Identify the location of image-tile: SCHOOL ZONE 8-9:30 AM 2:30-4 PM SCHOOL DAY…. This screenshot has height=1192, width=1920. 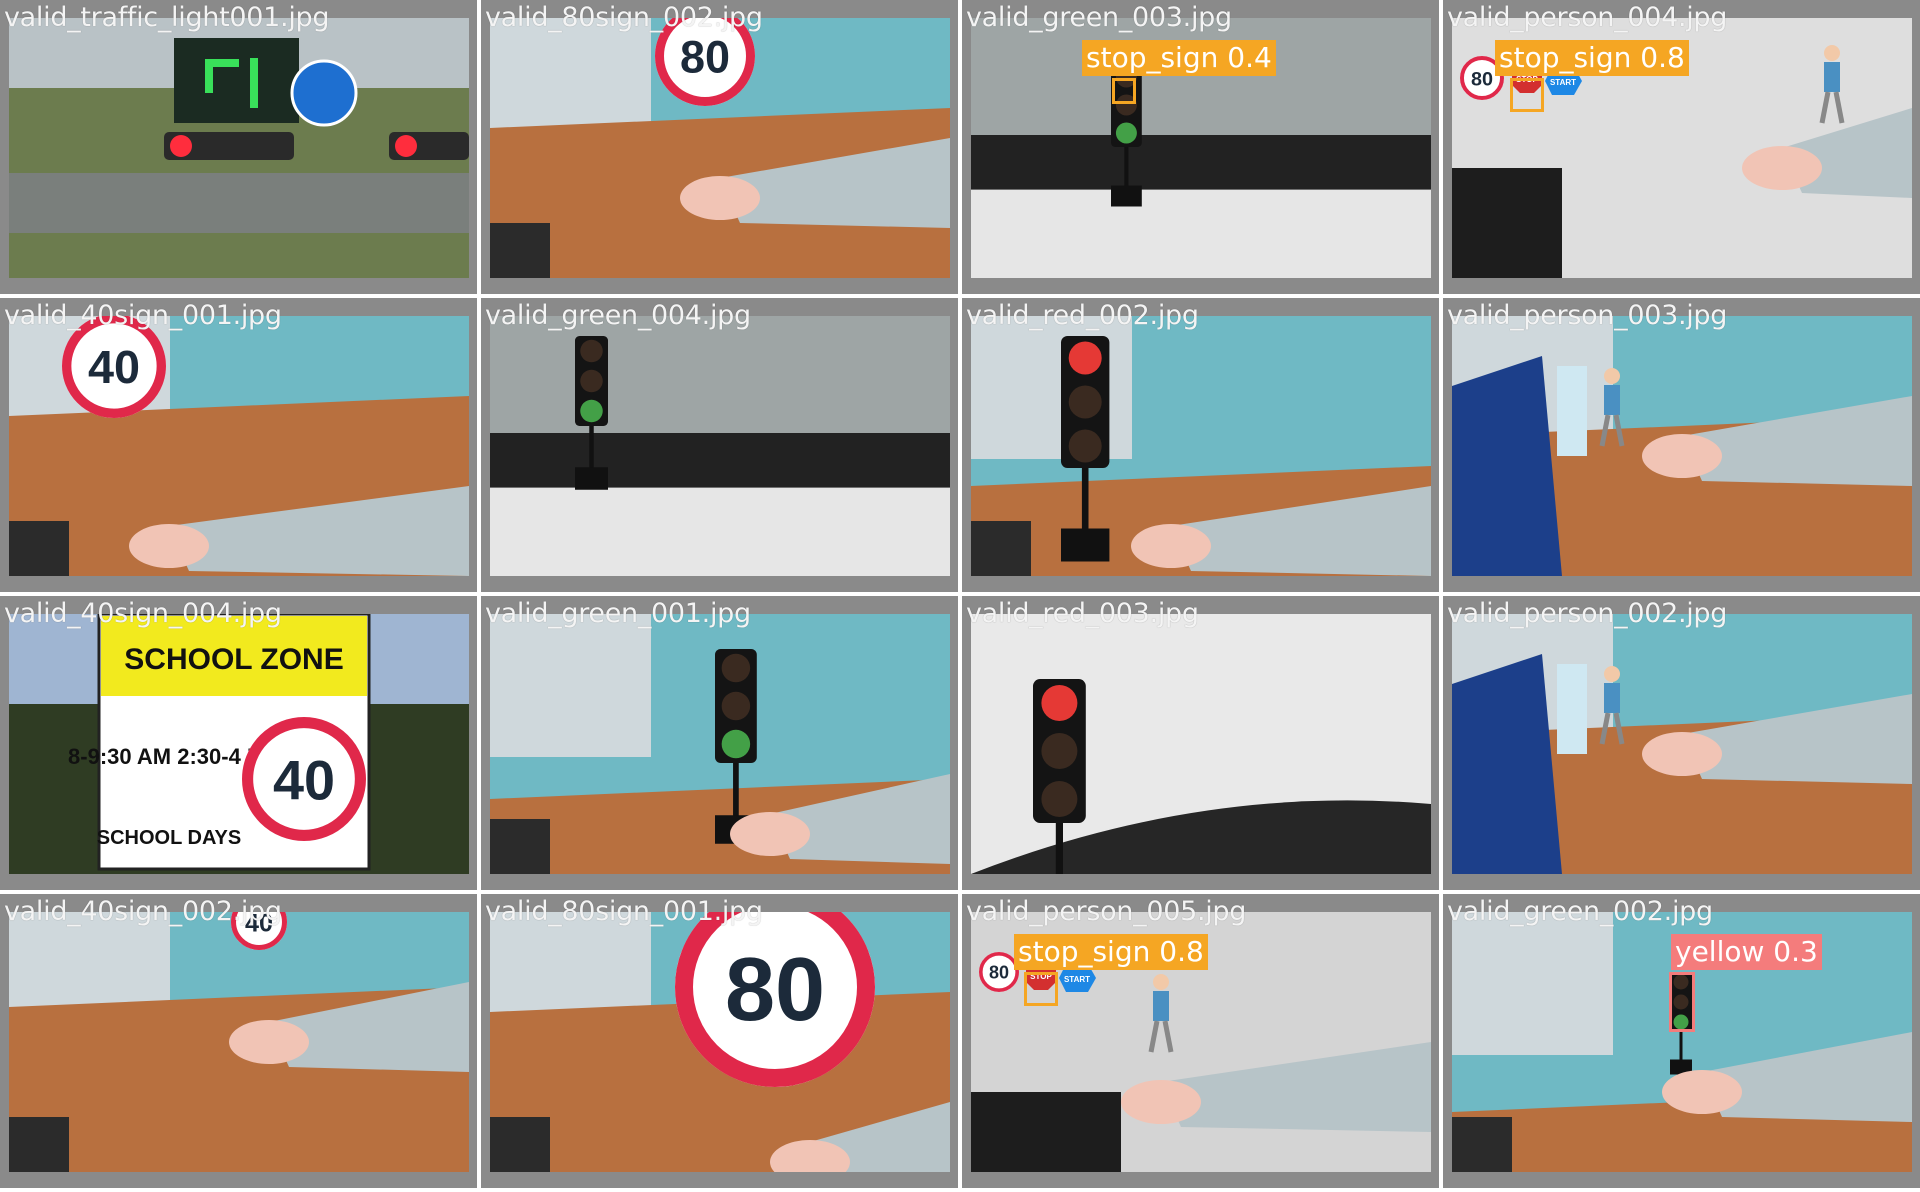
(238, 743).